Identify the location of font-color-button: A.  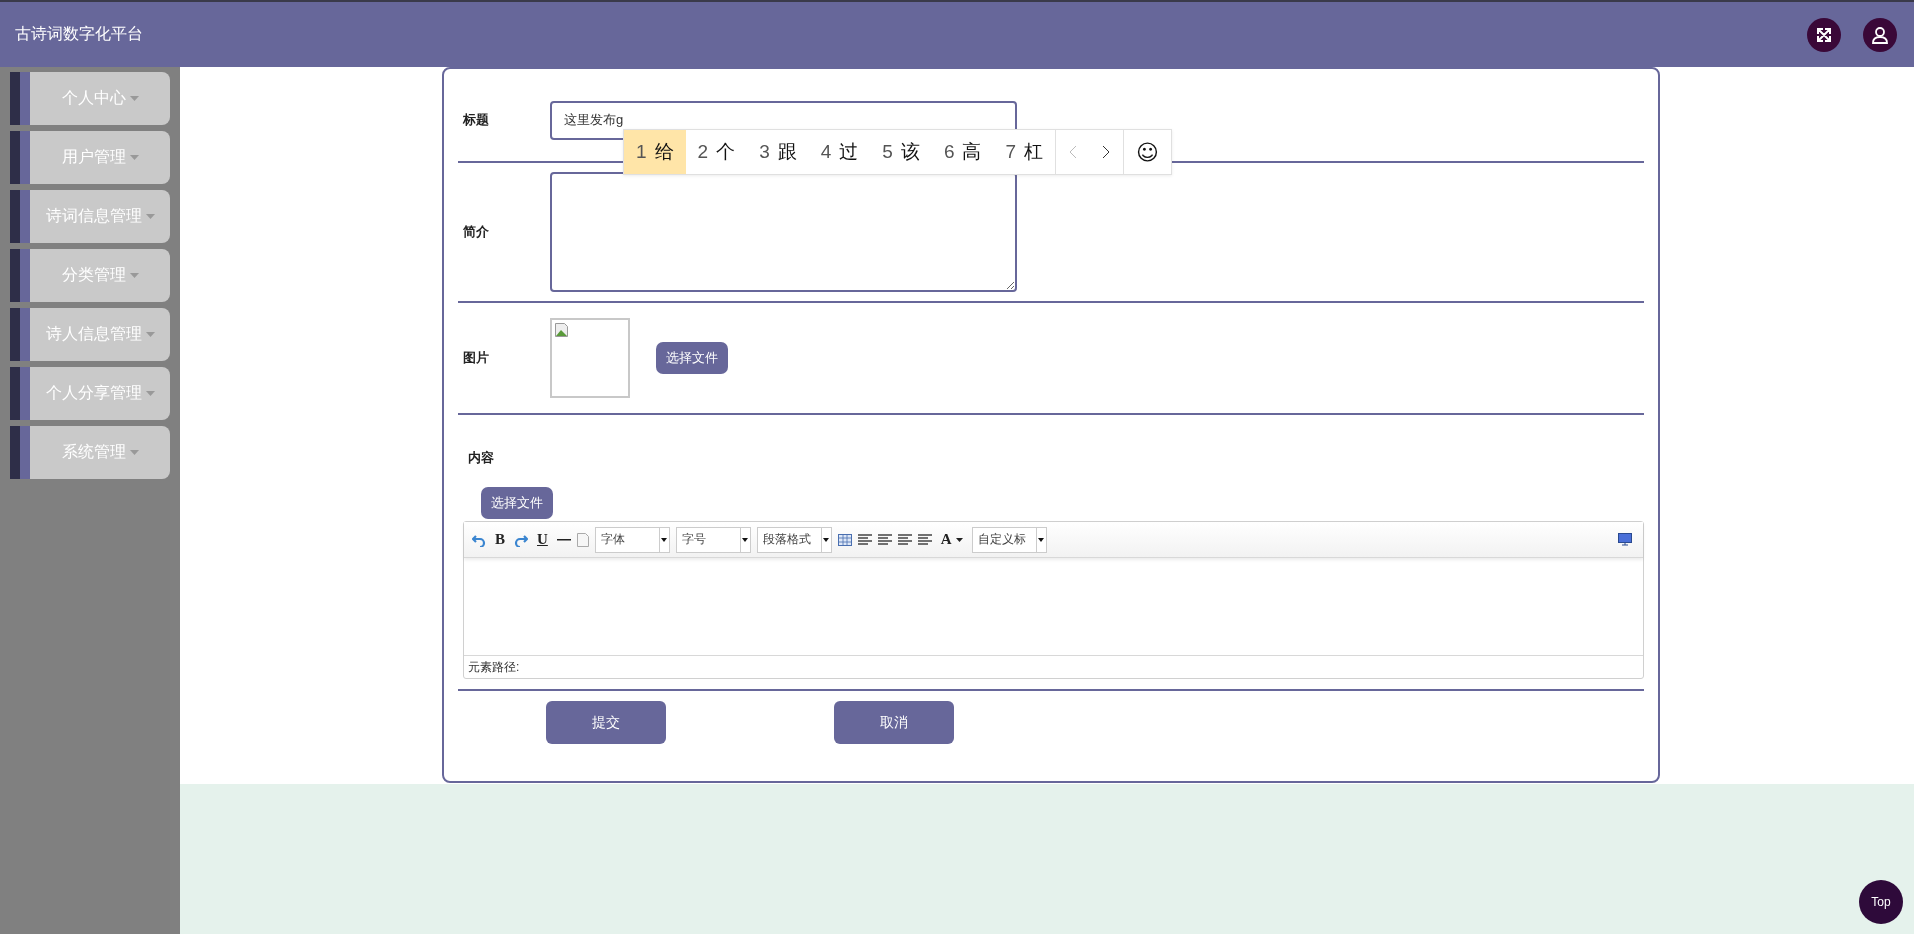
(951, 539).